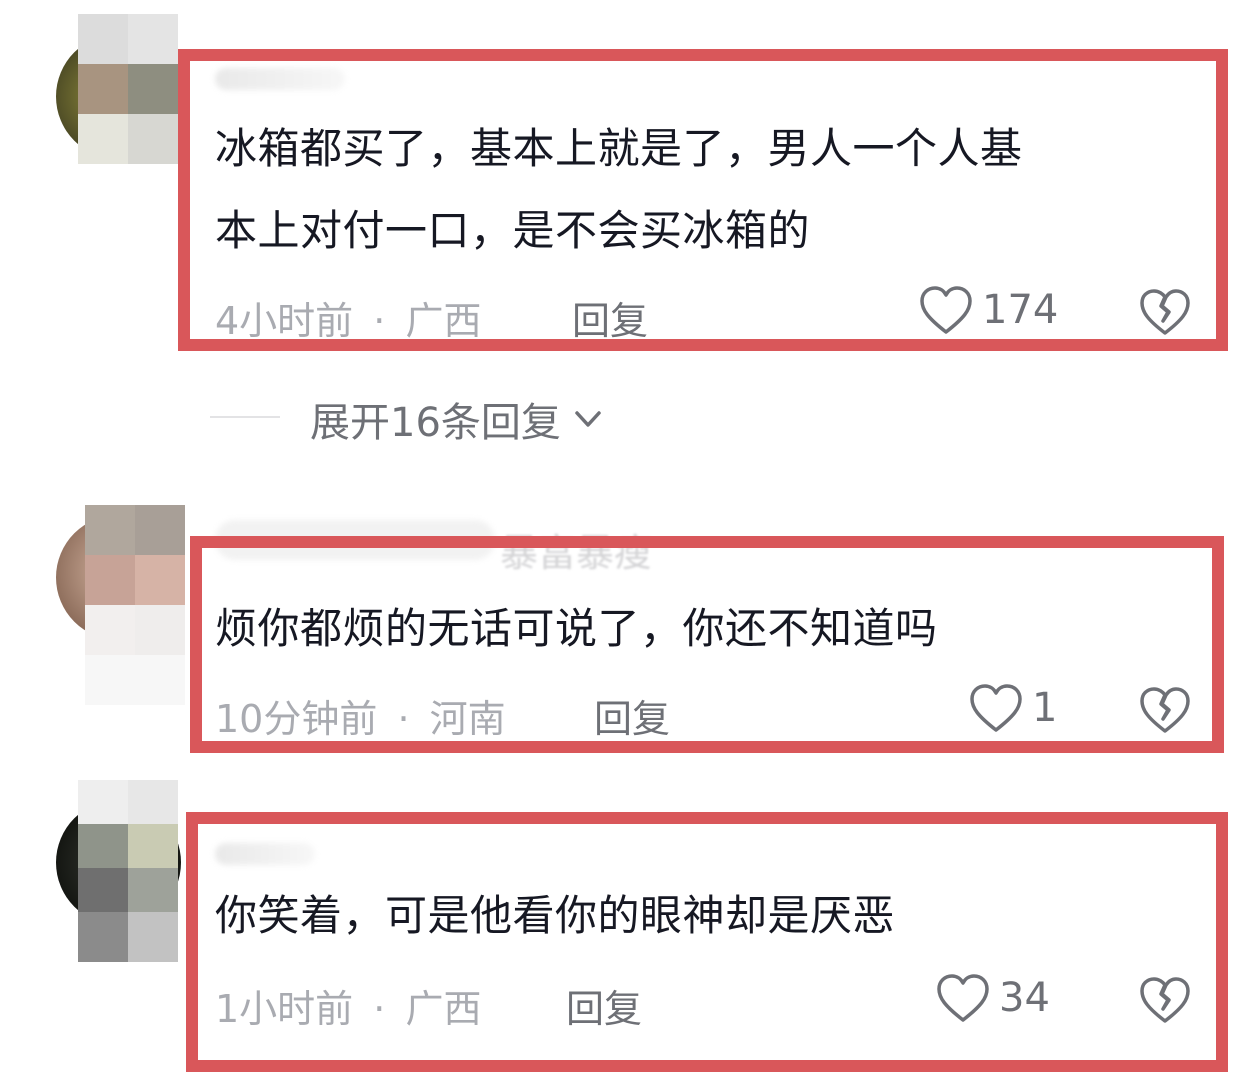 The image size is (1260, 1072). What do you see at coordinates (284, 321) in the screenshot?
I see `comment-time: 4小时前` at bounding box center [284, 321].